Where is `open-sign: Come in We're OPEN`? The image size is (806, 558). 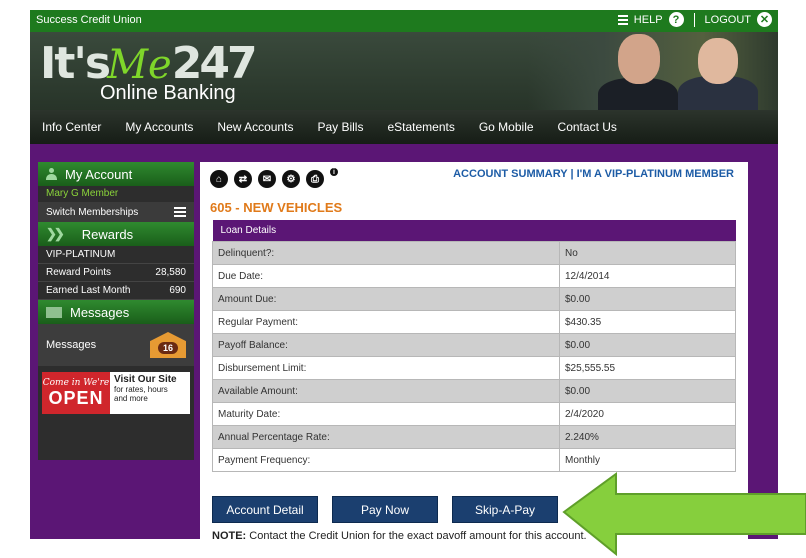
open-sign: Come in We're OPEN is located at coordinates (76, 393).